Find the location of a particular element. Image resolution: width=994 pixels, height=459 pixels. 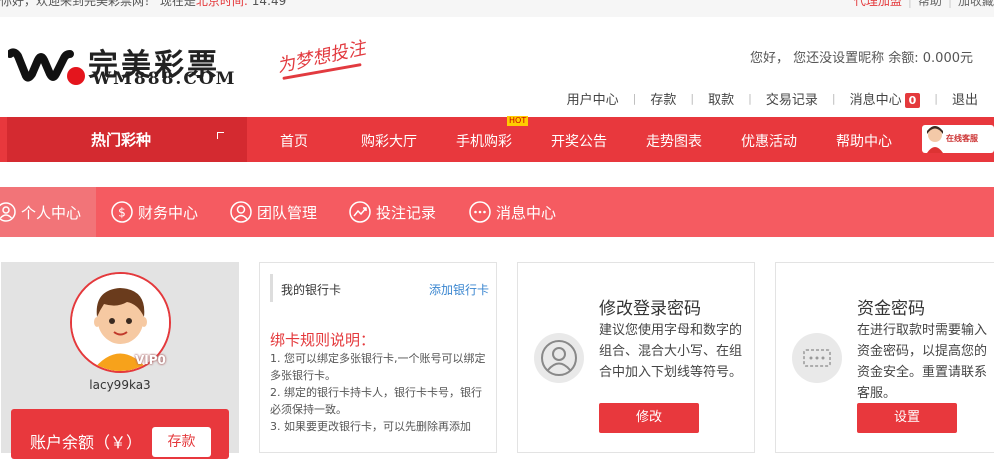

login-password-title: 修改登录密码 is located at coordinates (650, 309).